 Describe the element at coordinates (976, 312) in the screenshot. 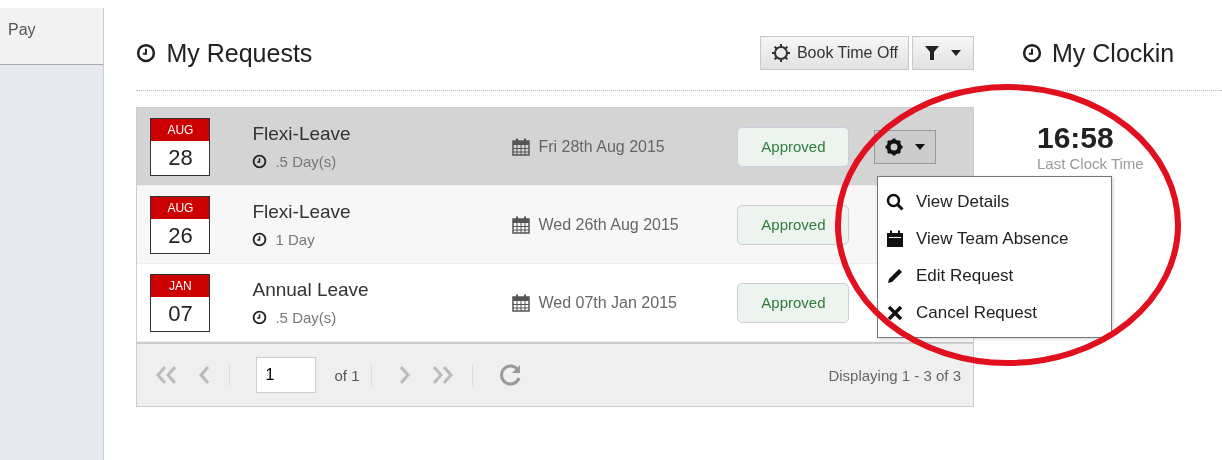

I see `menu-item: Cancel Request` at that location.